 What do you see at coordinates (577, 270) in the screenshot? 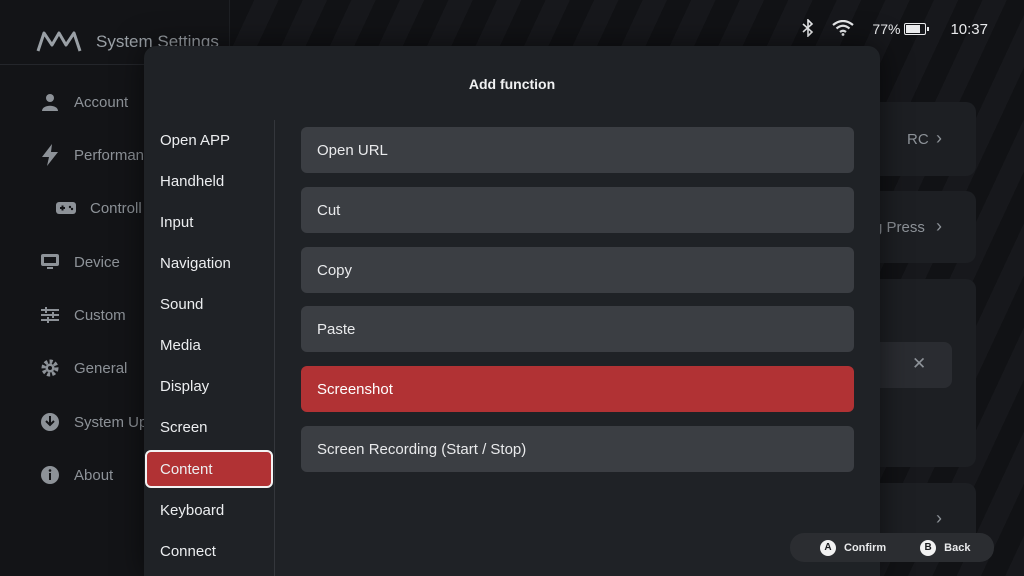
I see `function-copy: Copy` at bounding box center [577, 270].